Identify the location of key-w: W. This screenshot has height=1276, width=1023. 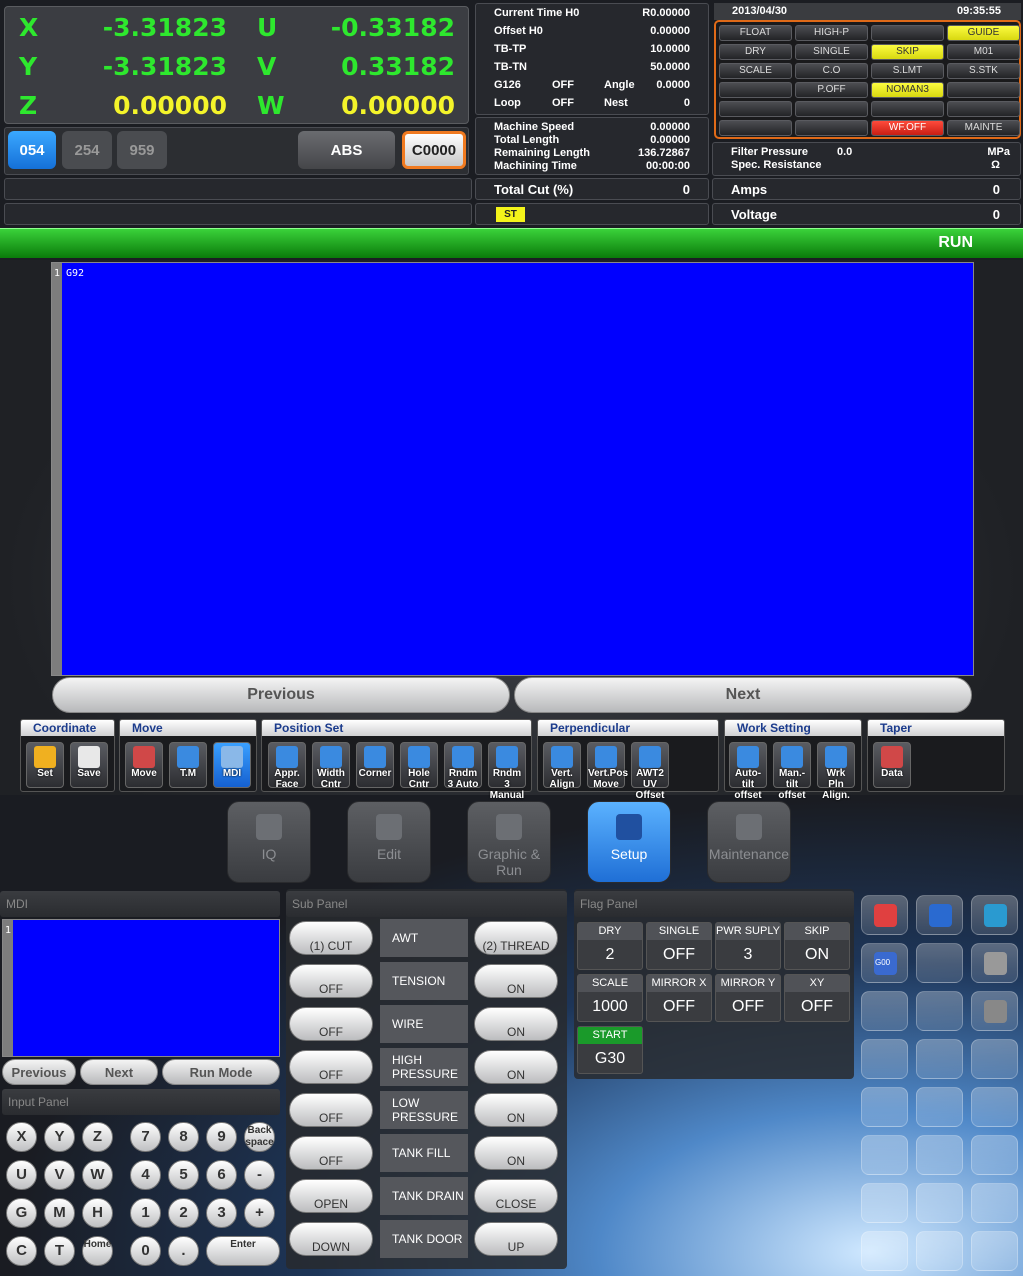
(97, 1175).